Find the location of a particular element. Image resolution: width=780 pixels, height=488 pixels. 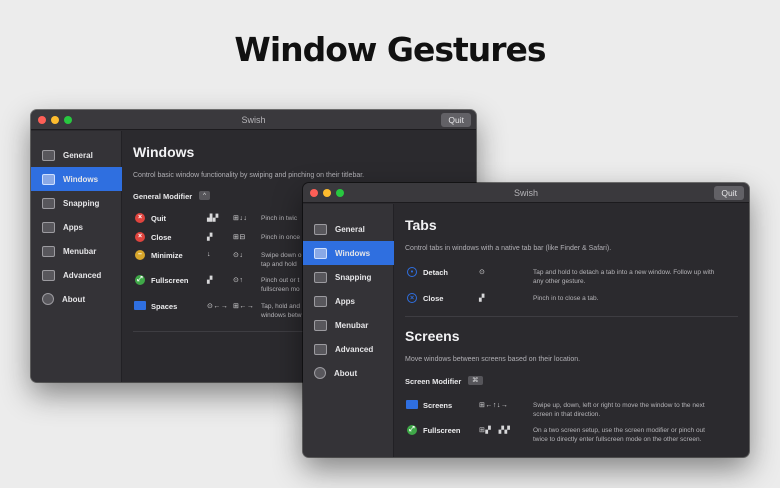

minimize-icon: – is located at coordinates (140, 255).